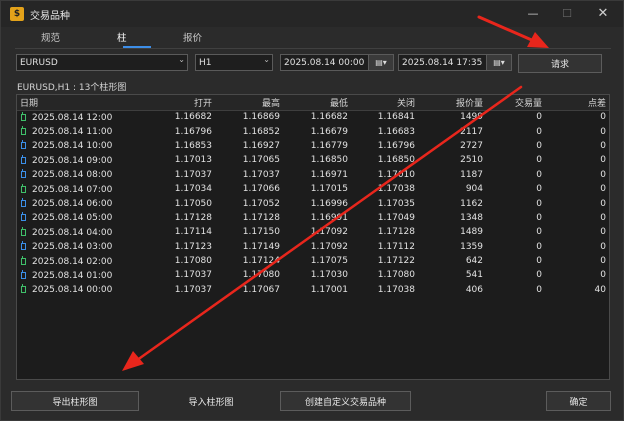 The image size is (624, 421). What do you see at coordinates (75, 401) in the screenshot?
I see `export-bars-button: 导出柱形图` at bounding box center [75, 401].